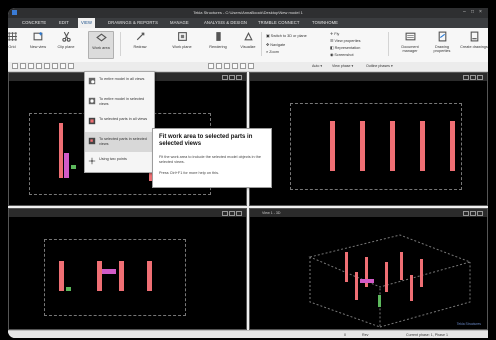 This screenshot has height=340, width=496. Describe the element at coordinates (140, 36) in the screenshot. I see `redraw-icon` at that location.